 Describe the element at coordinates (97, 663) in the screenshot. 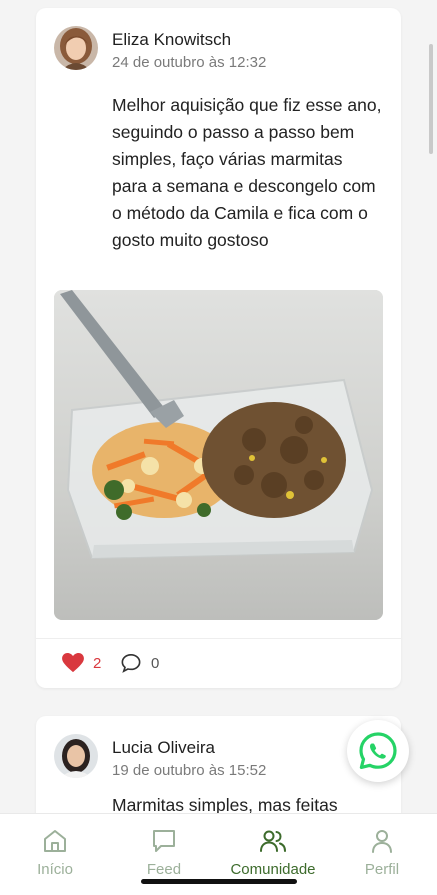

I see `like-count: 2` at that location.